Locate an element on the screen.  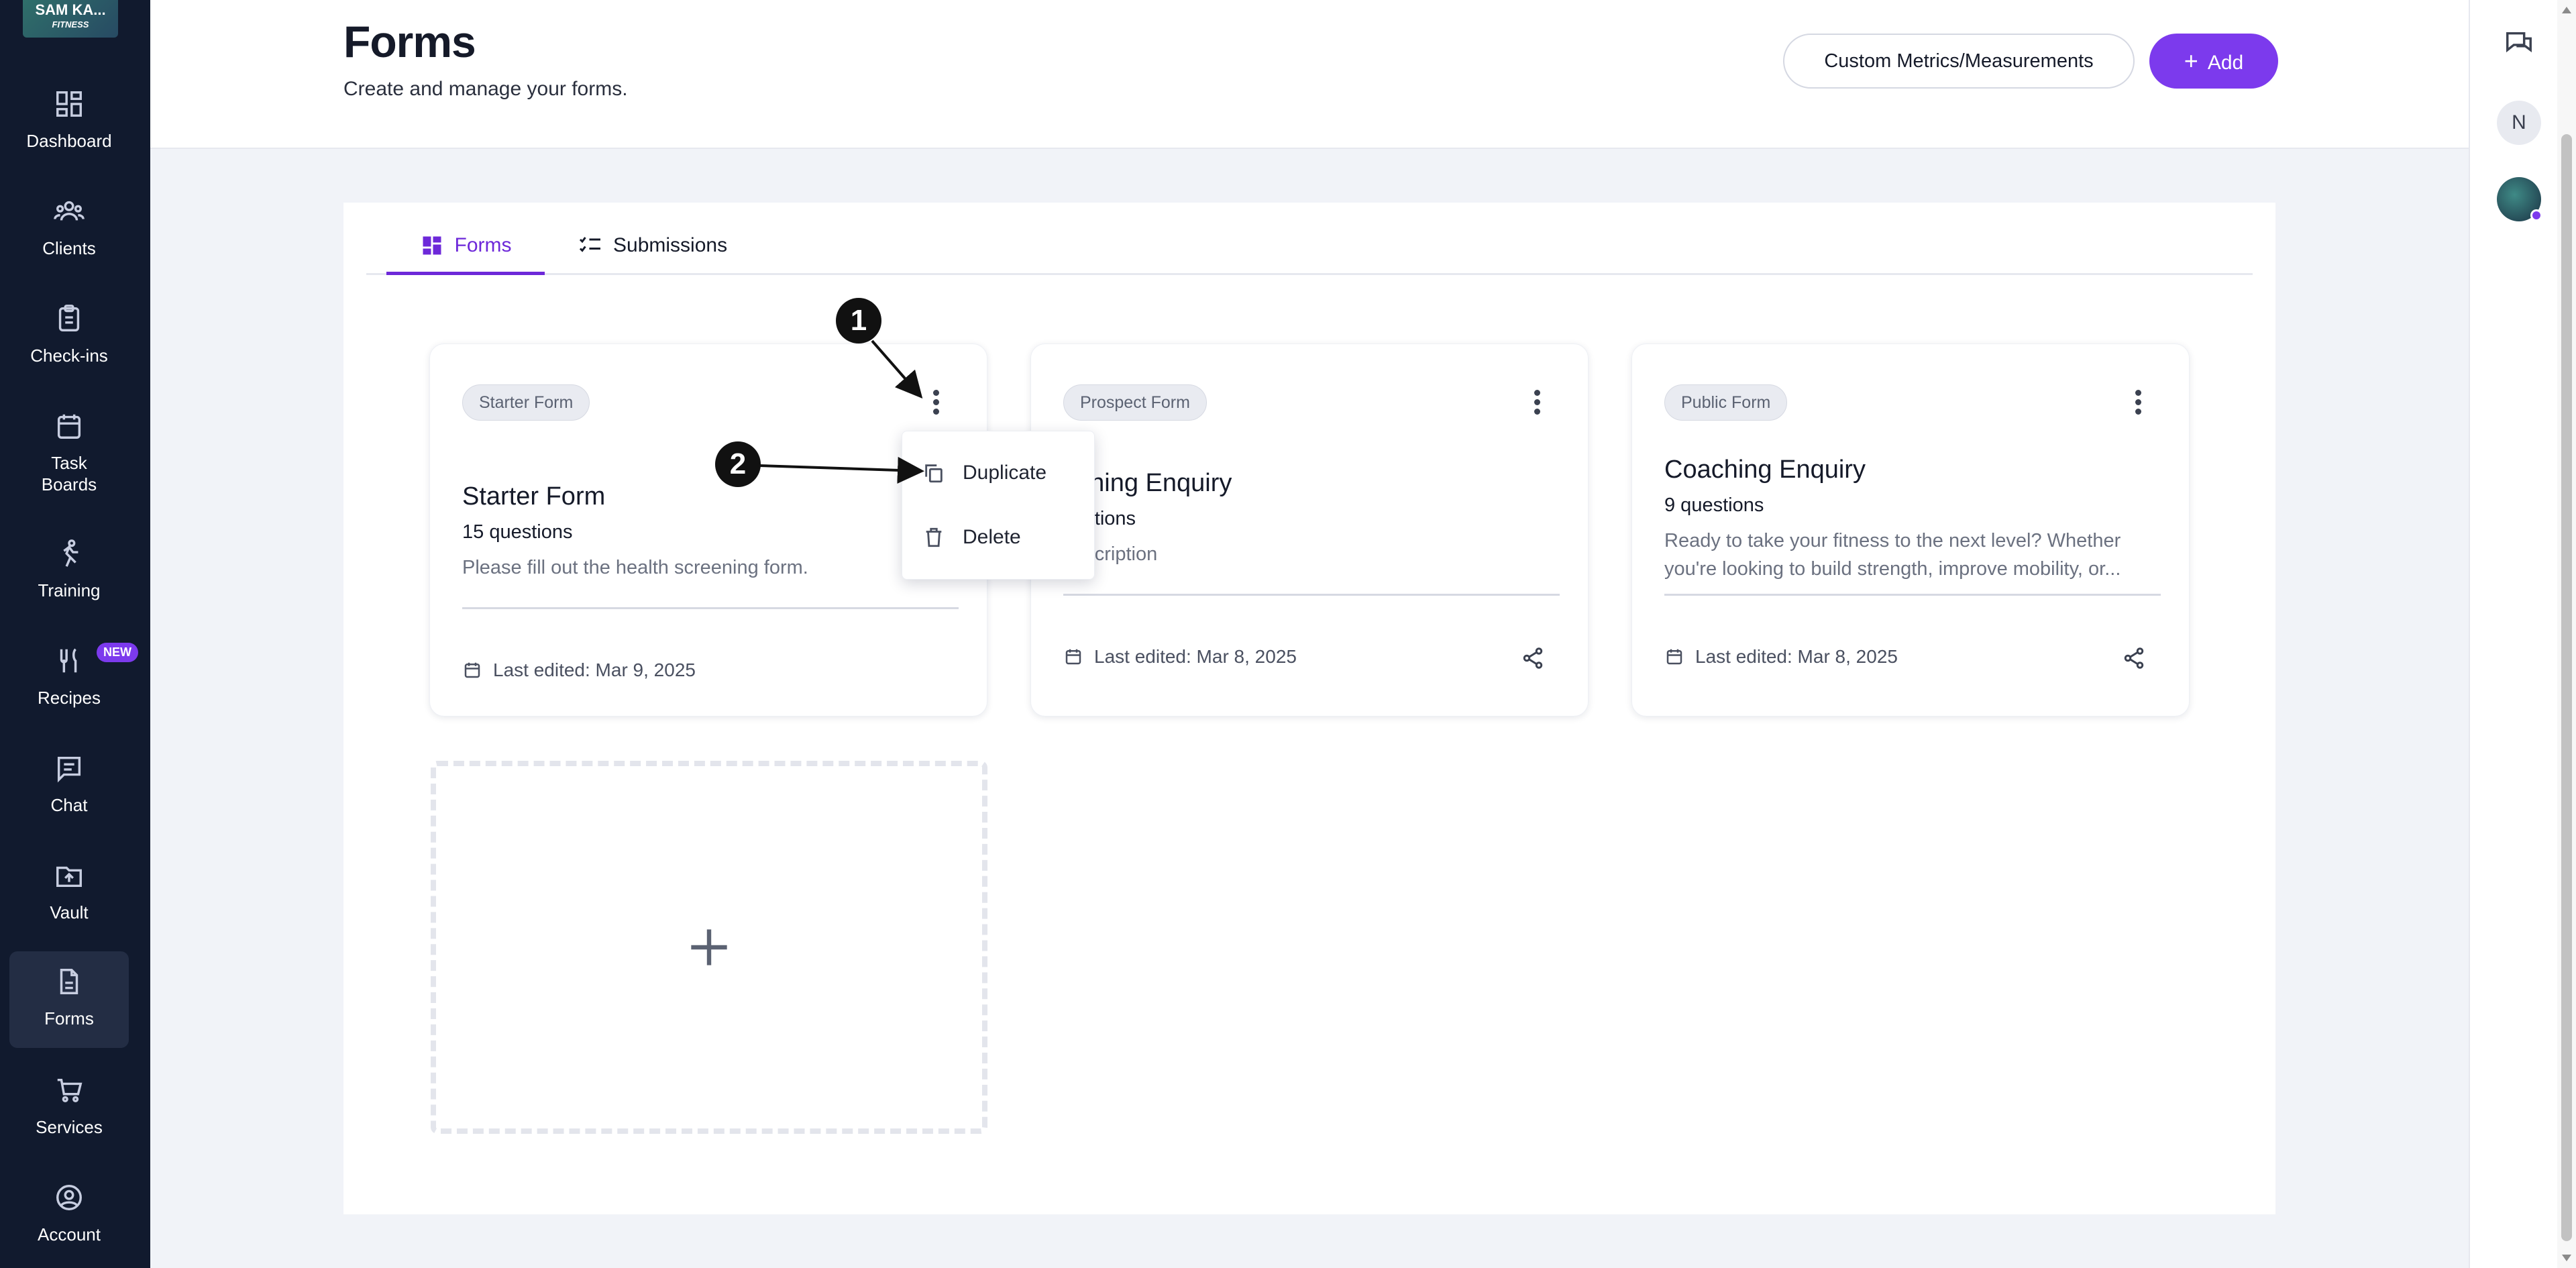
question-count: 9 questions is located at coordinates (1714, 505).